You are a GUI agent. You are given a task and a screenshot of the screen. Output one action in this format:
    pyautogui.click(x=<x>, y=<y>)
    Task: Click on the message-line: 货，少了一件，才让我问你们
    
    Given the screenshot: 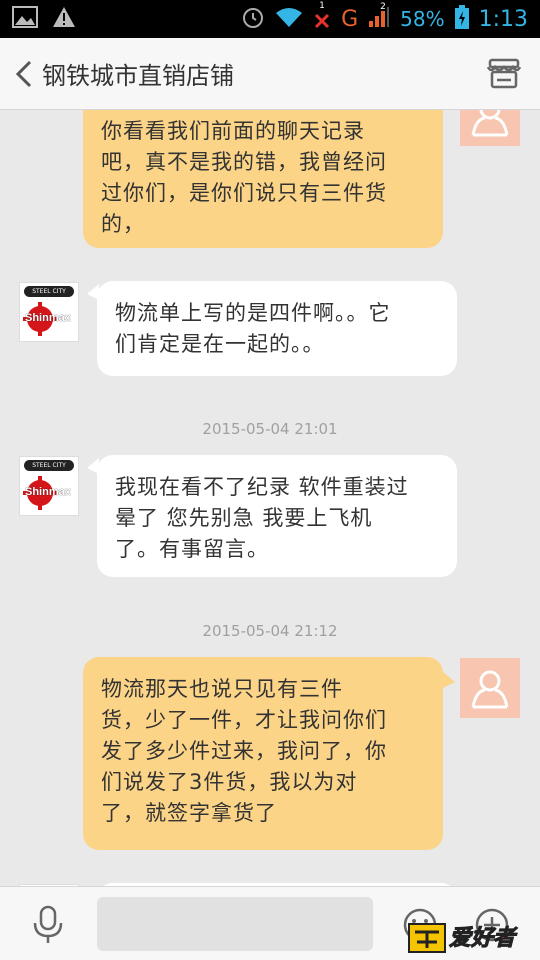 What is the action you would take?
    pyautogui.click(x=244, y=720)
    